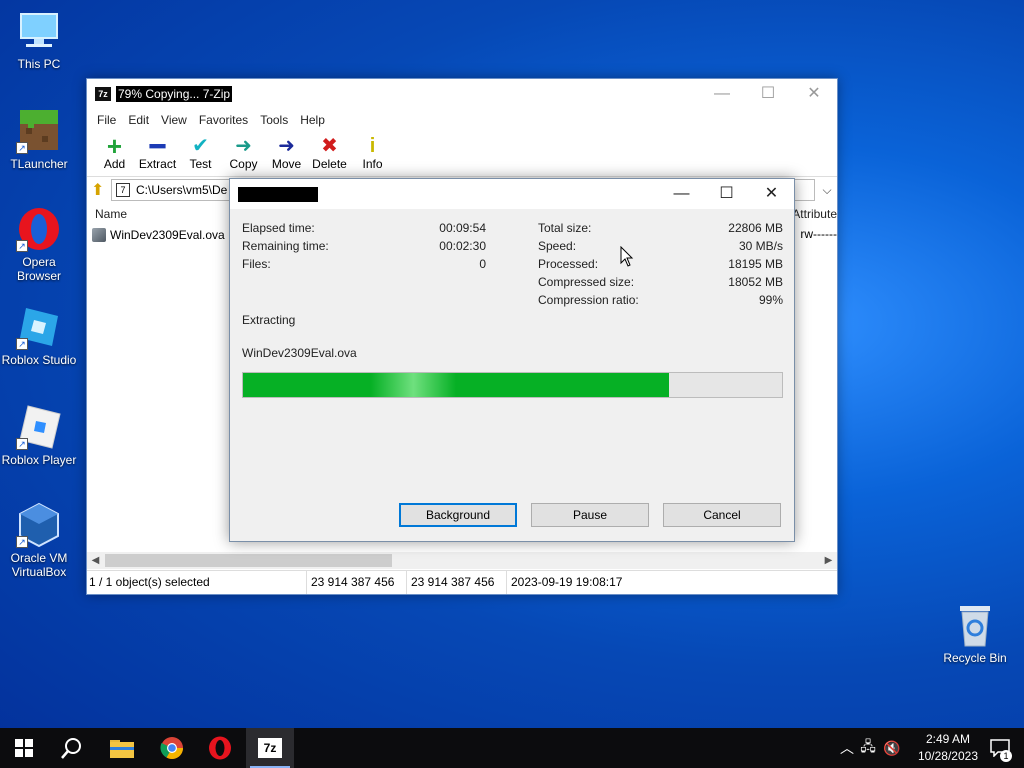 The image size is (1024, 768). I want to click on desktop-icon-recycle-bin: Recycle Bin, so click(975, 633).